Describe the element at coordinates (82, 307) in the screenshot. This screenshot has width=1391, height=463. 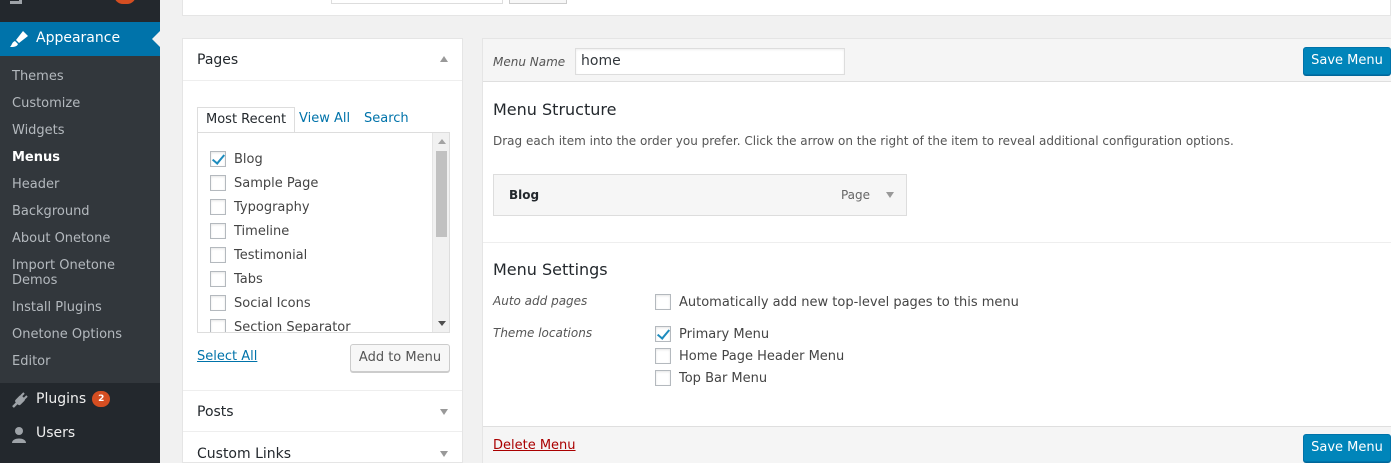
I see `sidebar-subitem-install-plugins: Install Plugins` at that location.